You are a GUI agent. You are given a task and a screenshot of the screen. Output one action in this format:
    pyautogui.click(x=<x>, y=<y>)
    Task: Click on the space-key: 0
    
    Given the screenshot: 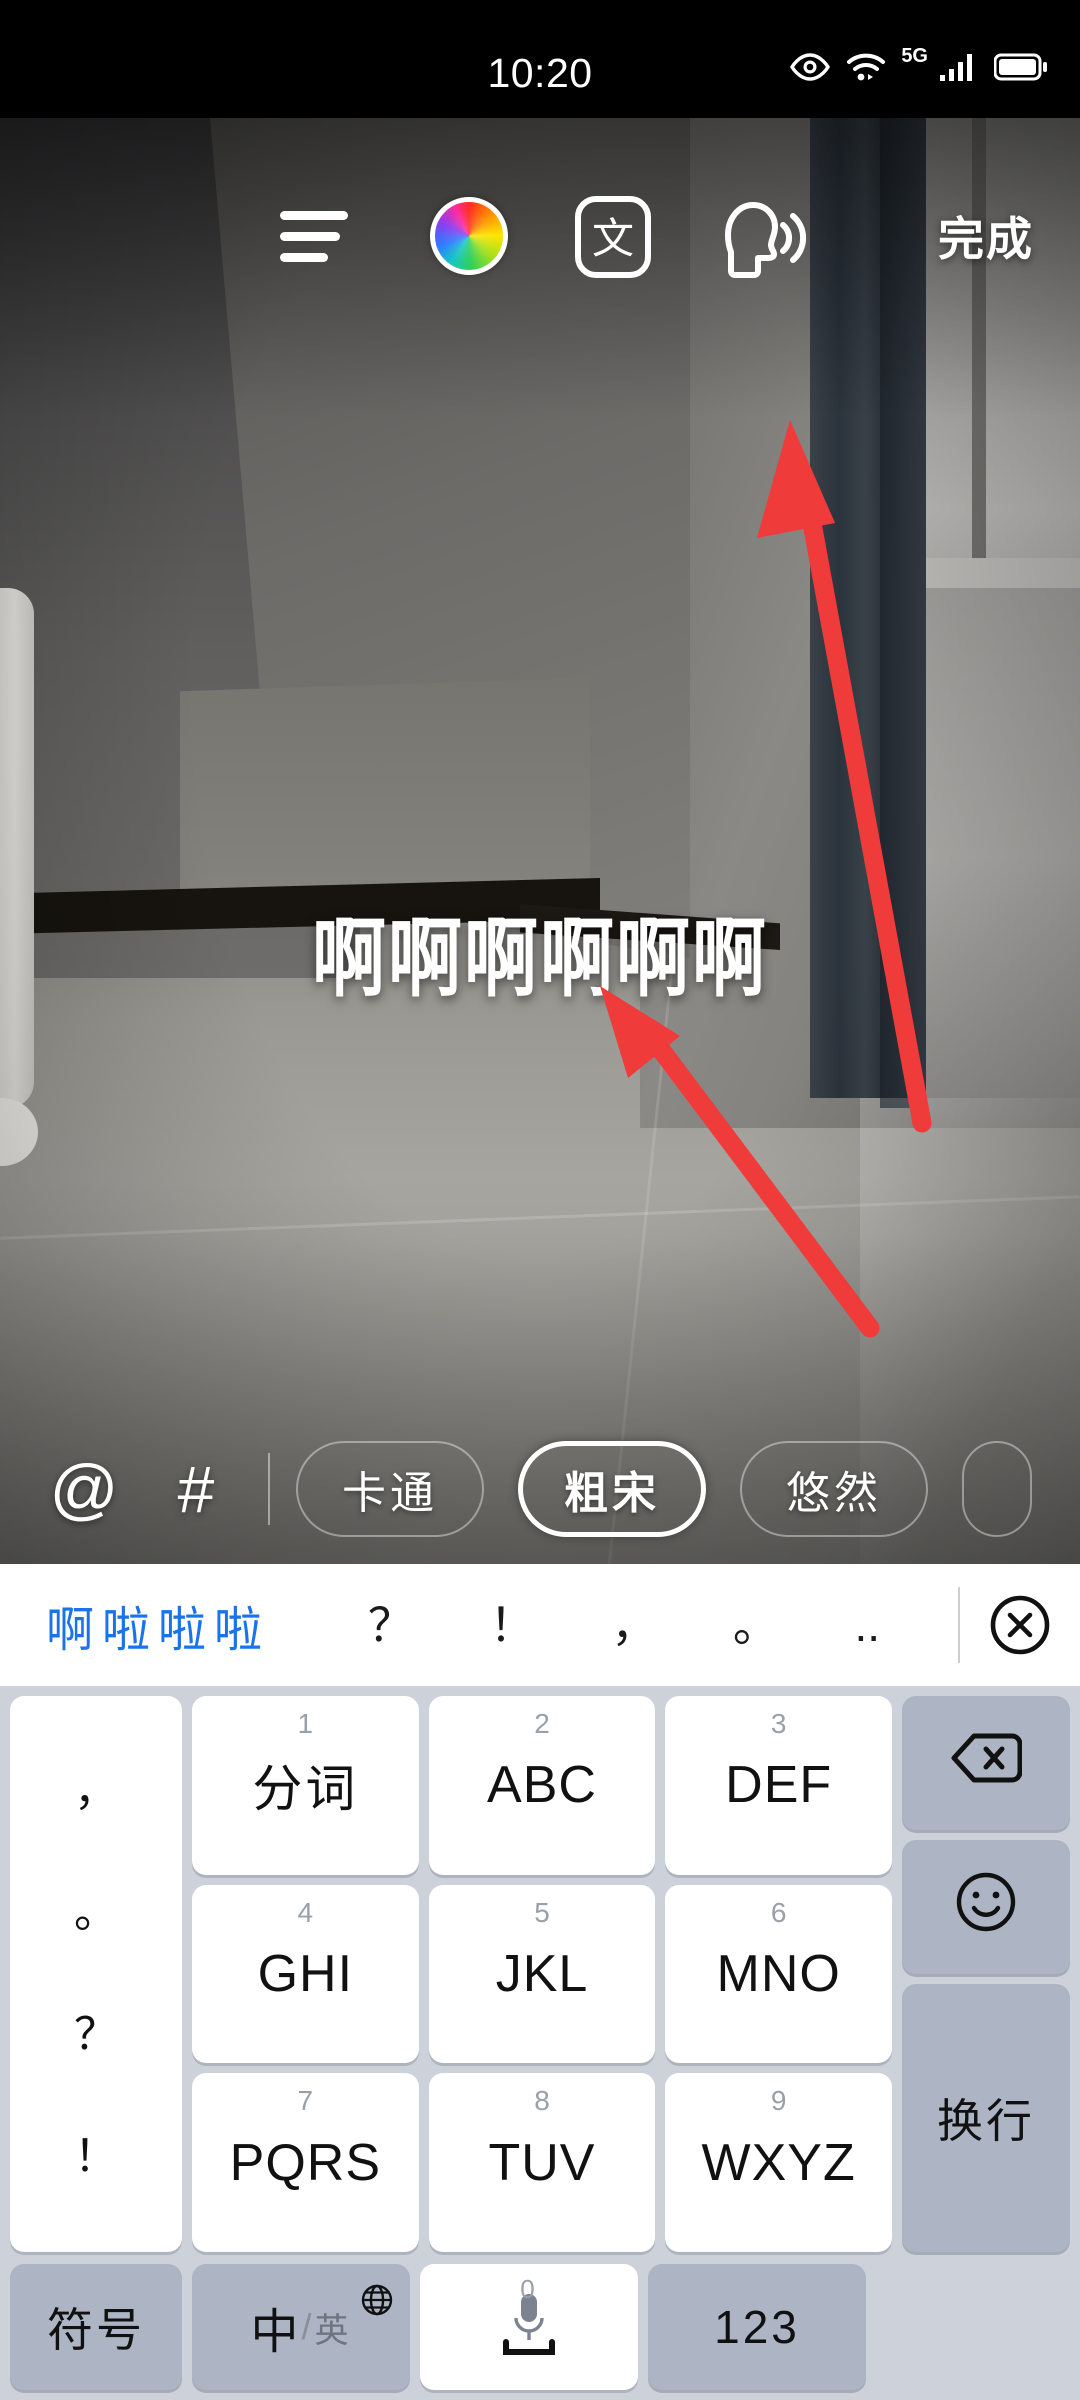 What is the action you would take?
    pyautogui.click(x=529, y=2327)
    